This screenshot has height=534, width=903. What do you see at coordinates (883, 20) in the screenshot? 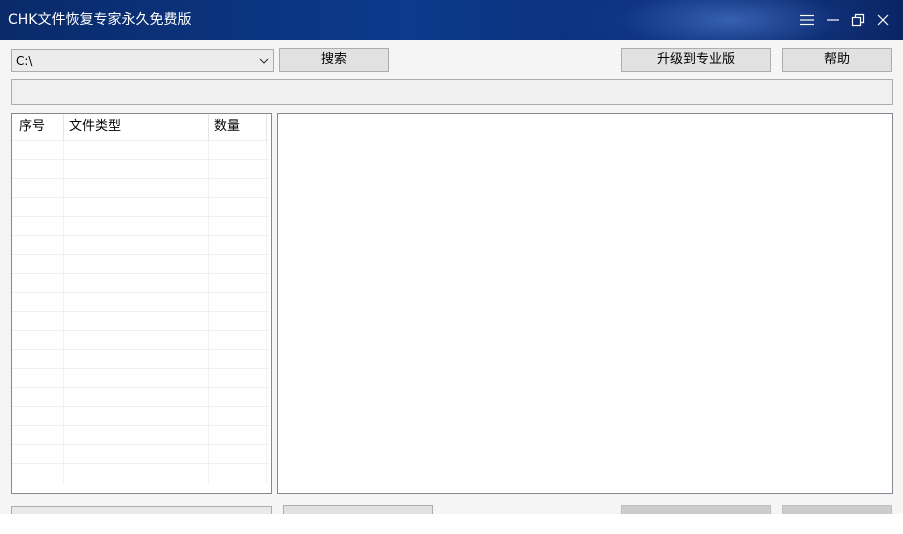
I see `close-icon` at bounding box center [883, 20].